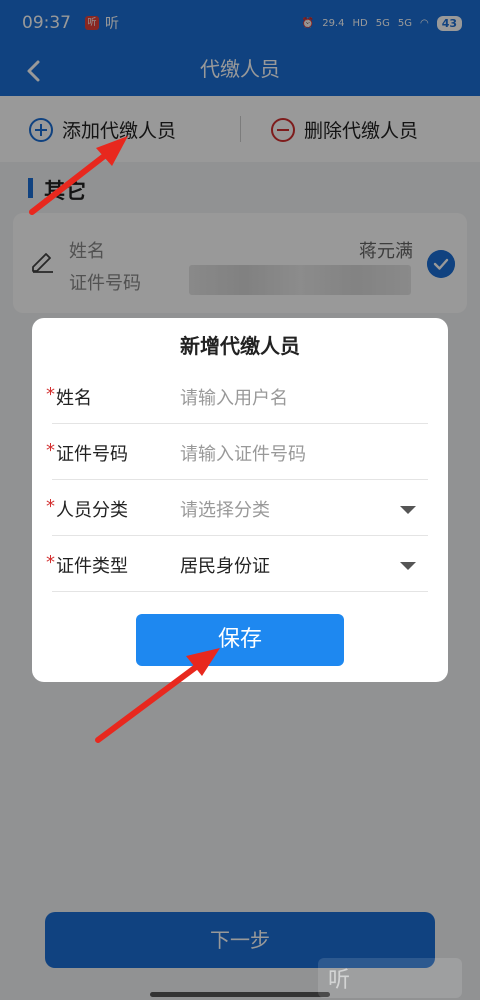  Describe the element at coordinates (74, 398) in the screenshot. I see `name-field-label: 姓名` at that location.